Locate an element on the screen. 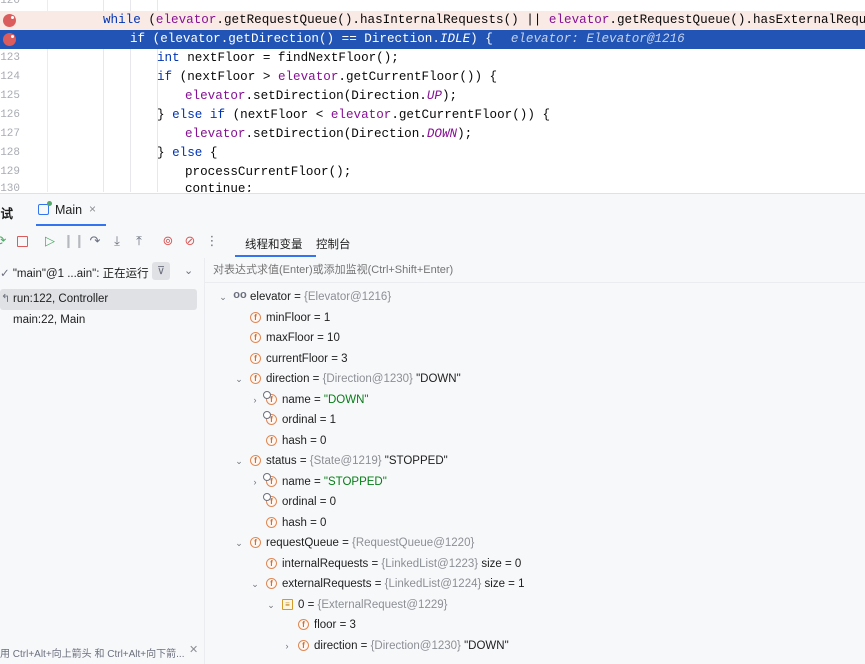  debug-tab-bar: 调试 Main × is located at coordinates (432, 210).